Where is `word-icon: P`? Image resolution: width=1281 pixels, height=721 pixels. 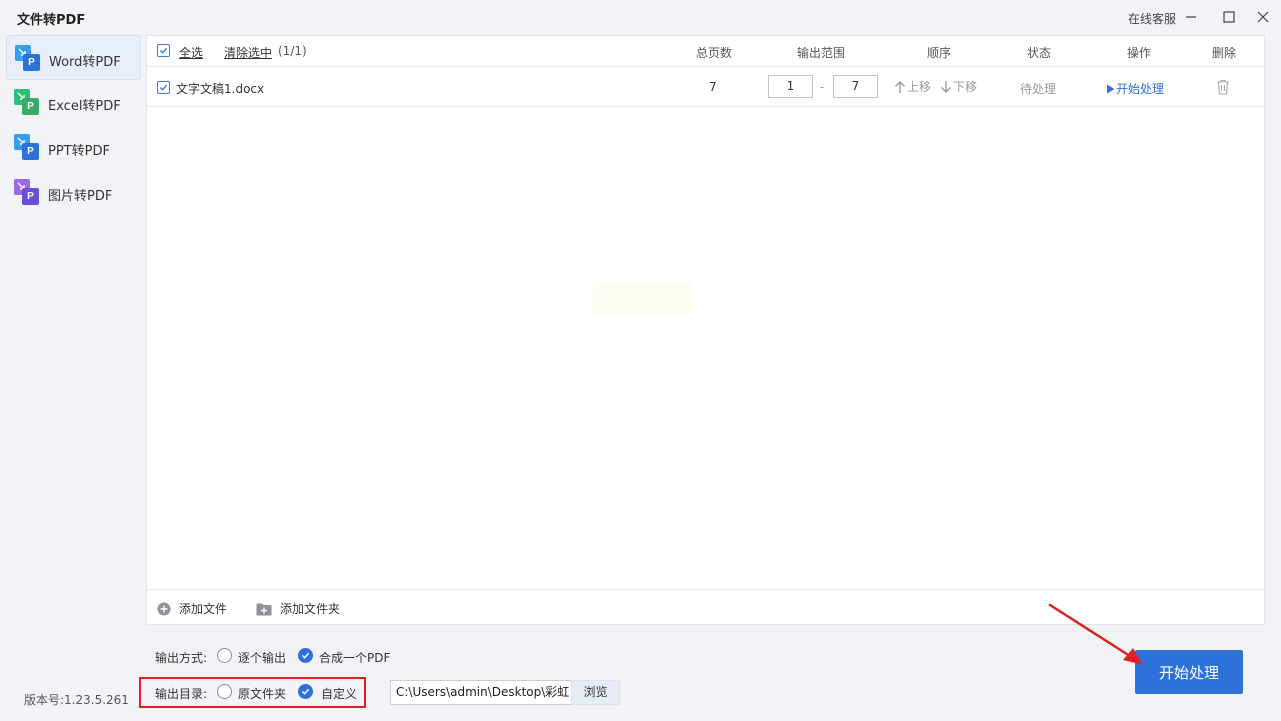 word-icon: P is located at coordinates (28, 58).